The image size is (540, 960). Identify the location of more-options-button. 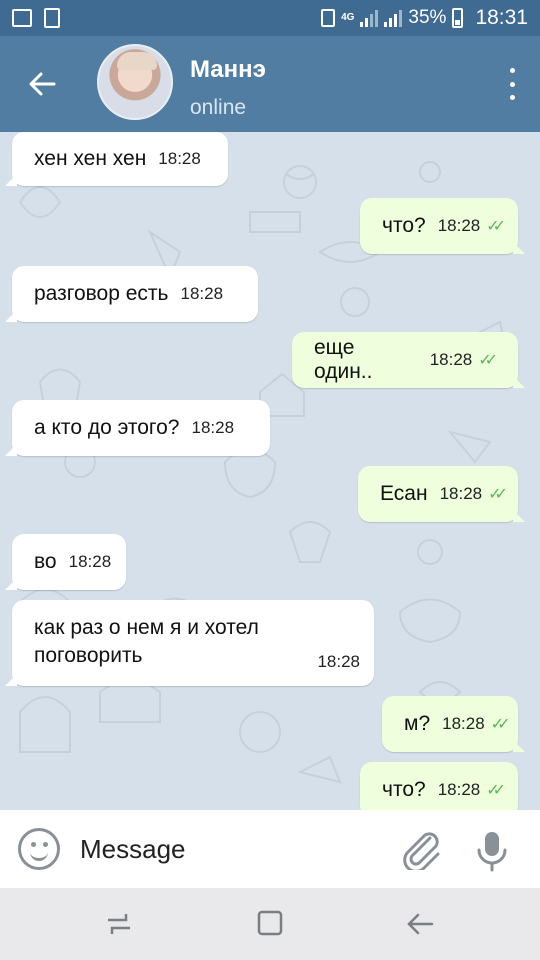
(512, 84).